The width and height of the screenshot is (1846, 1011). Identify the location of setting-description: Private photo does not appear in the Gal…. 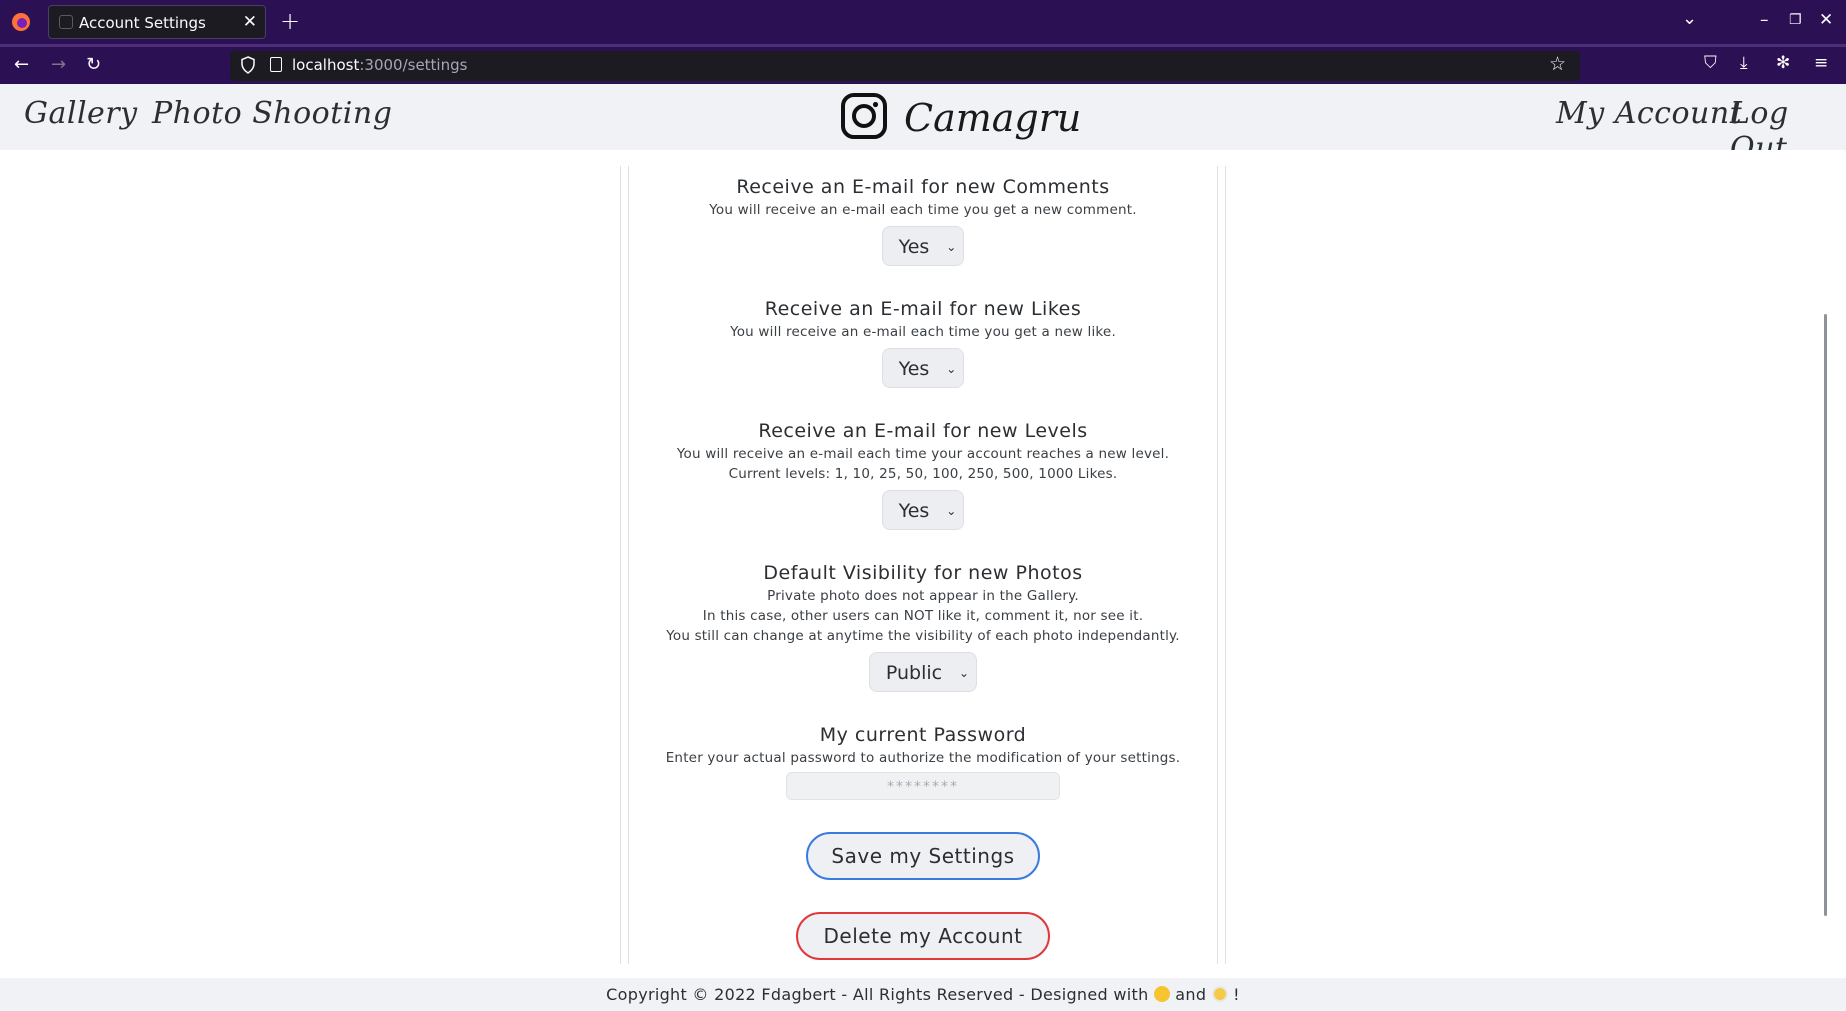
(923, 596).